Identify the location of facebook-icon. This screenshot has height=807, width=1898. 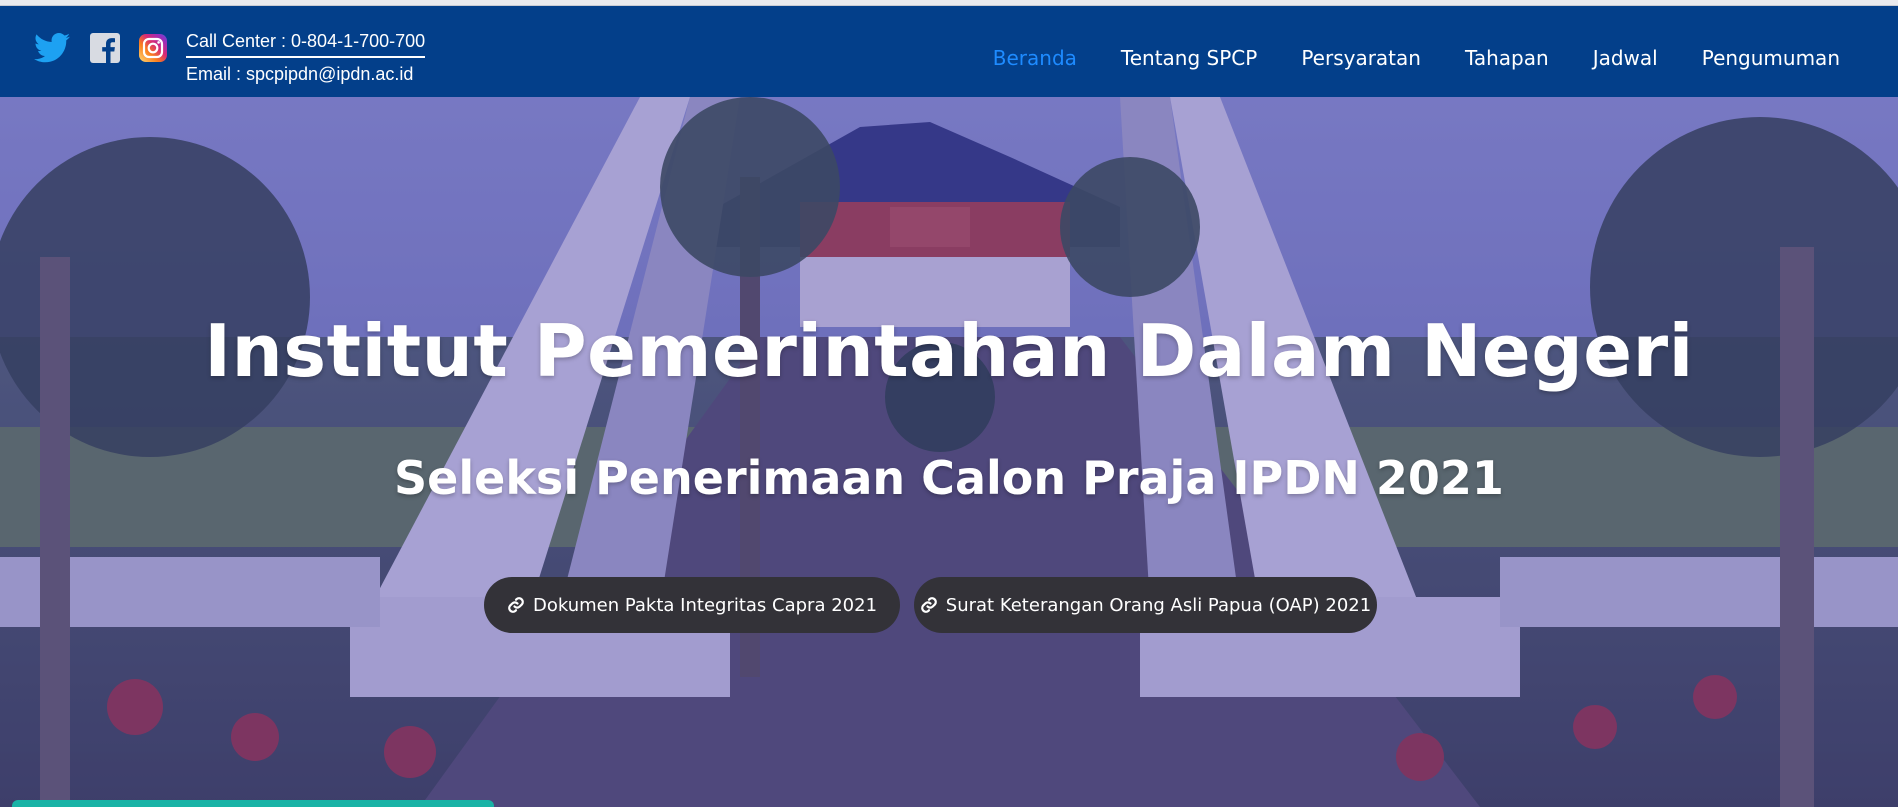
(105, 48).